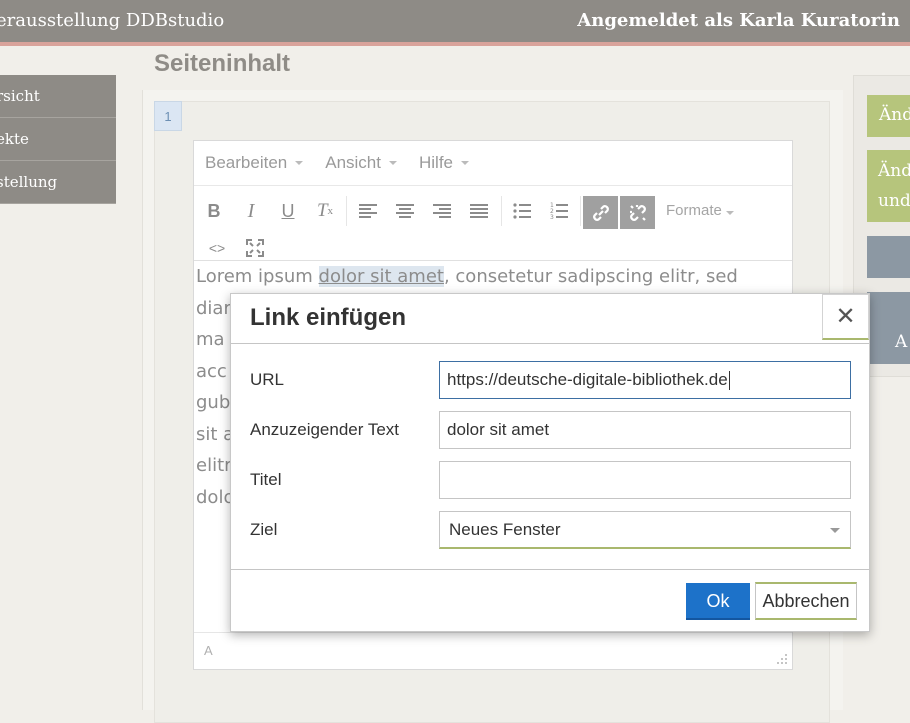 The image size is (910, 723). Describe the element at coordinates (405, 211) in the screenshot. I see `align-center-icon` at that location.